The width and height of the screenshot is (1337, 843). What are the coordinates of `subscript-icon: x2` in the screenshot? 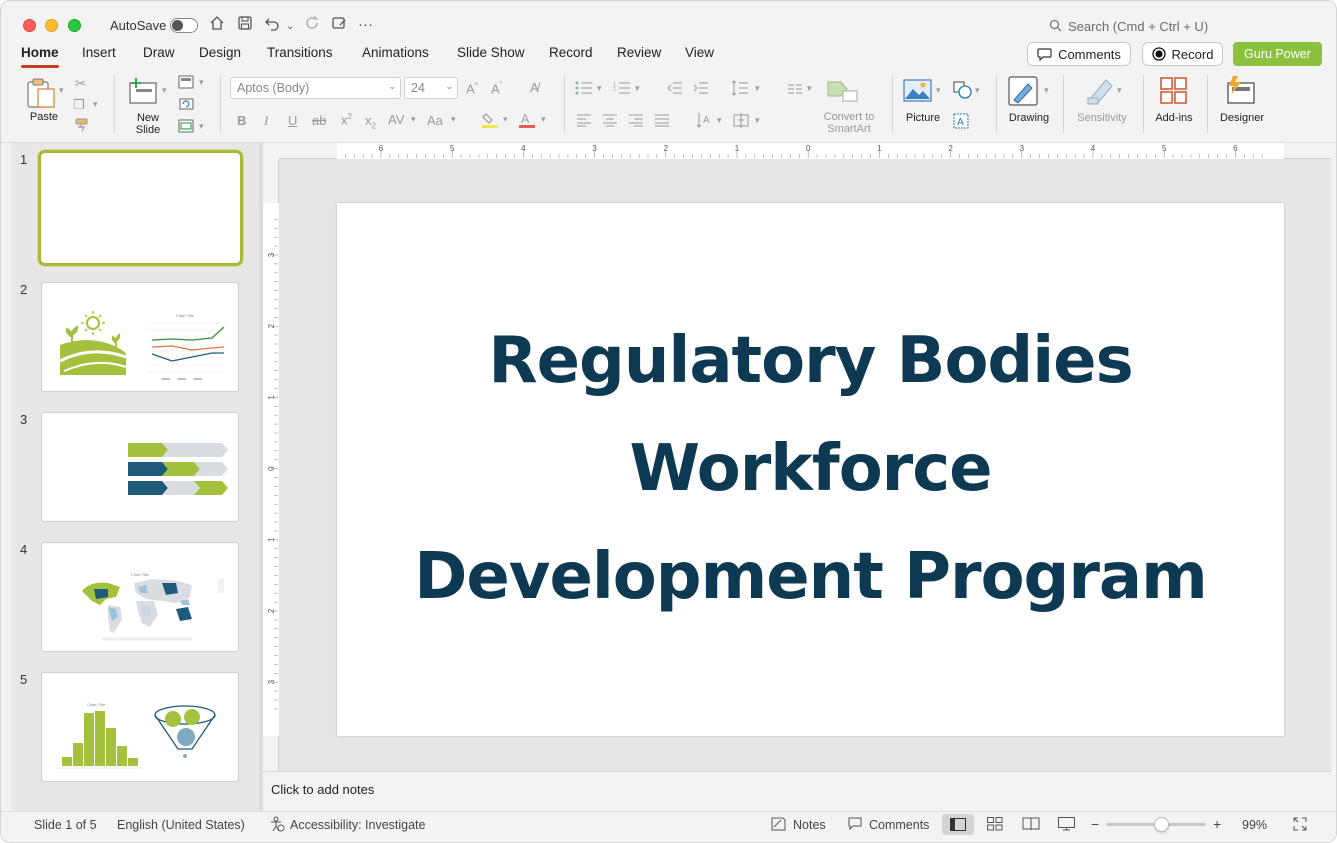 It's located at (370, 122).